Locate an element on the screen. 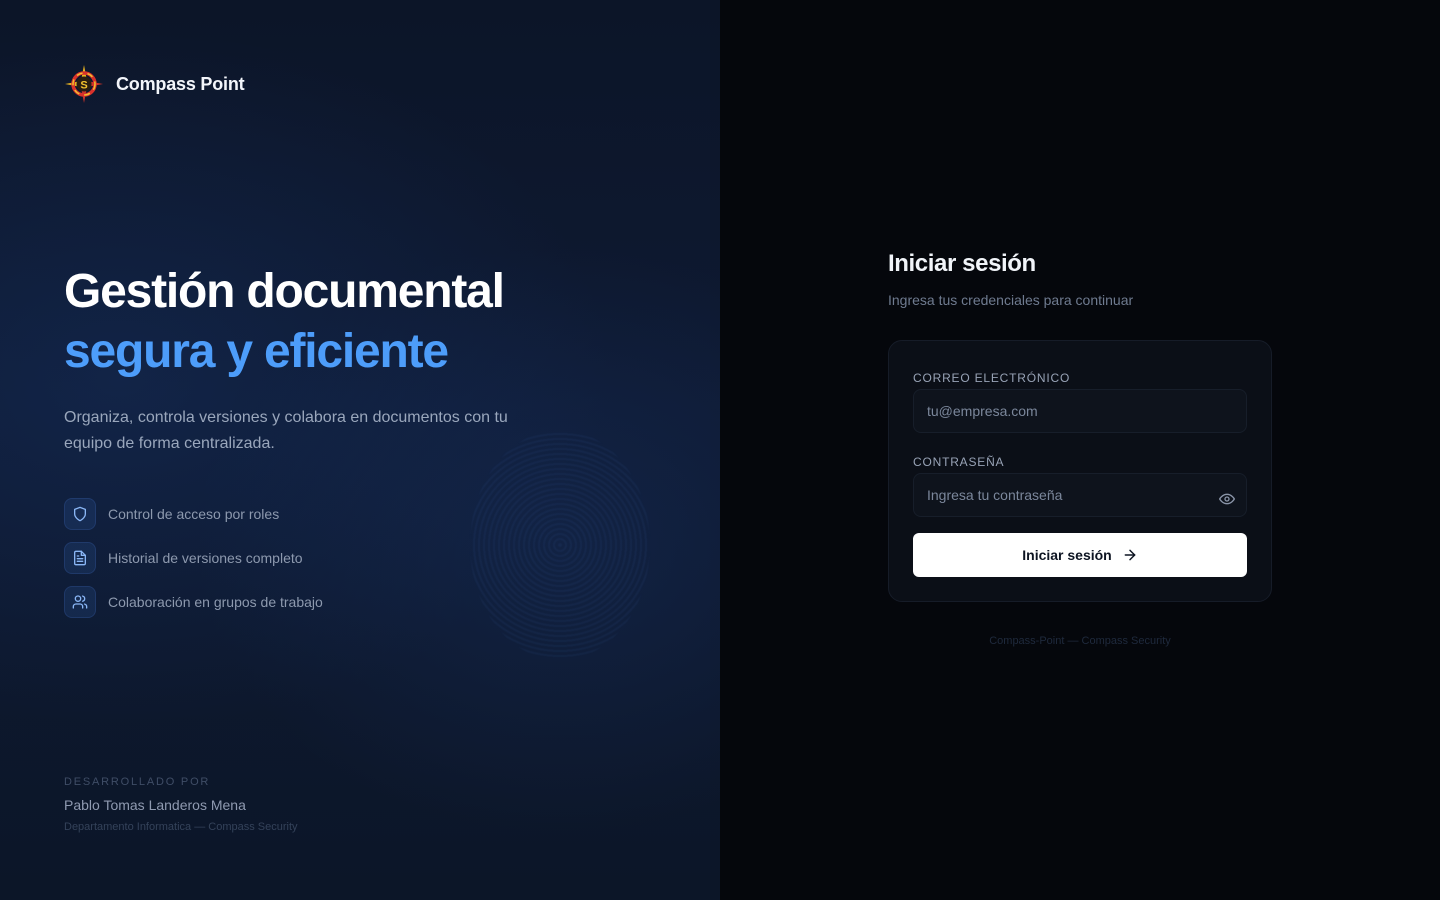 The image size is (1440, 900). login-title: Iniciar sesión is located at coordinates (962, 263).